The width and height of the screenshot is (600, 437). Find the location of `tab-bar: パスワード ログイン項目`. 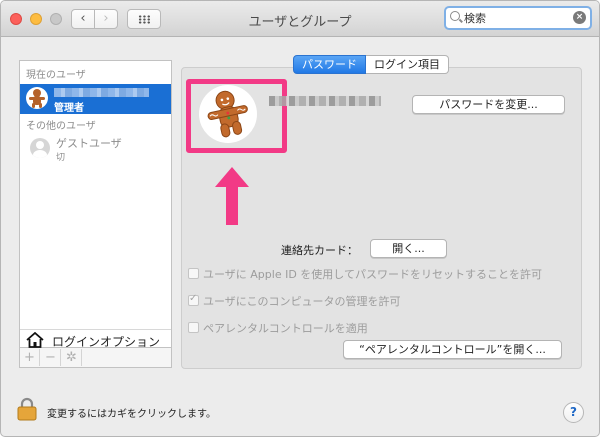

tab-bar: パスワード ログイン項目 is located at coordinates (371, 65).